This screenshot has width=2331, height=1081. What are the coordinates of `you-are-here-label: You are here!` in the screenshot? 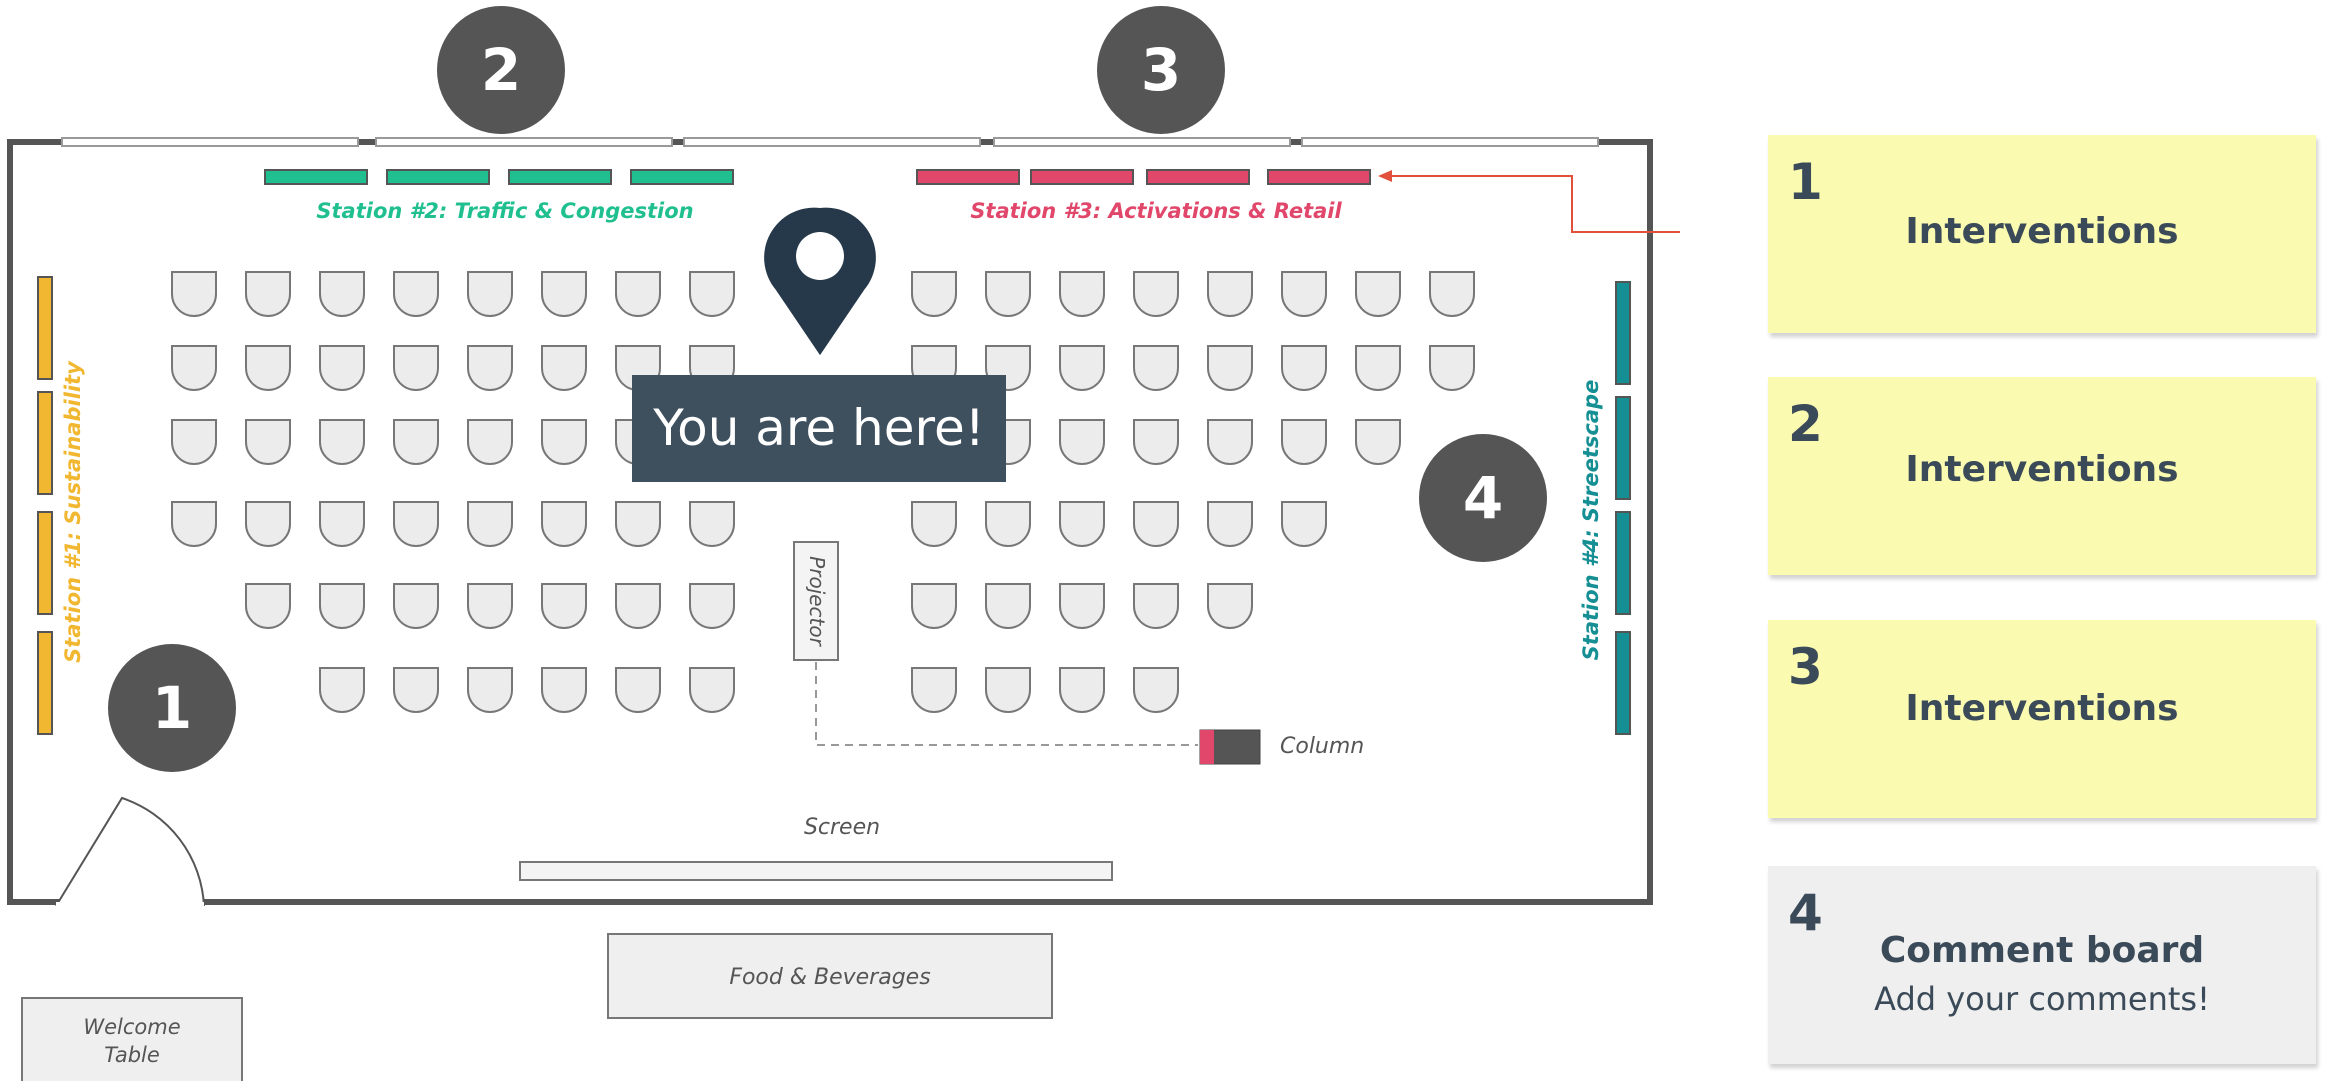 It's located at (819, 428).